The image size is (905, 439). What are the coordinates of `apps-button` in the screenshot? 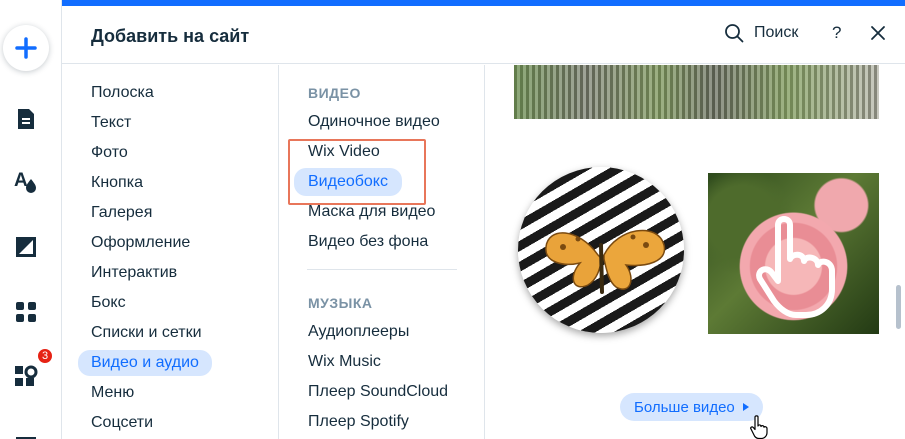 It's located at (26, 312).